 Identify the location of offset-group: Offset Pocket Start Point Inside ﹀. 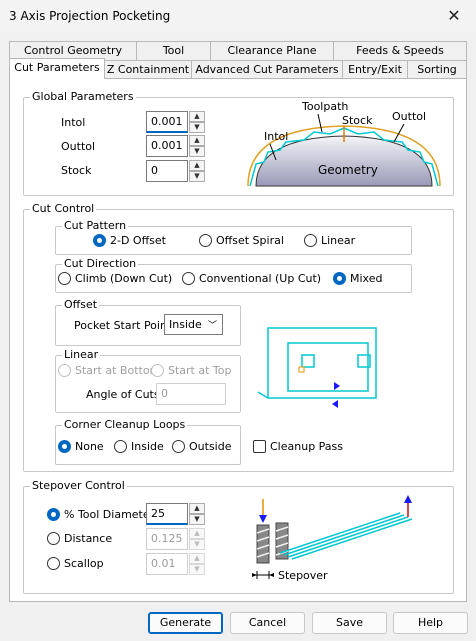
(148, 322).